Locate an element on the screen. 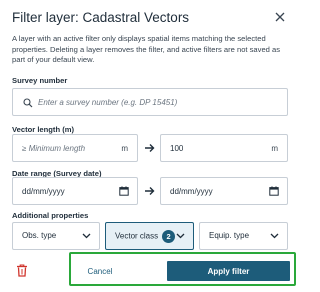 The height and width of the screenshot is (292, 320). dialog-title: Filter layer: Cadastral Vectors is located at coordinates (101, 17).